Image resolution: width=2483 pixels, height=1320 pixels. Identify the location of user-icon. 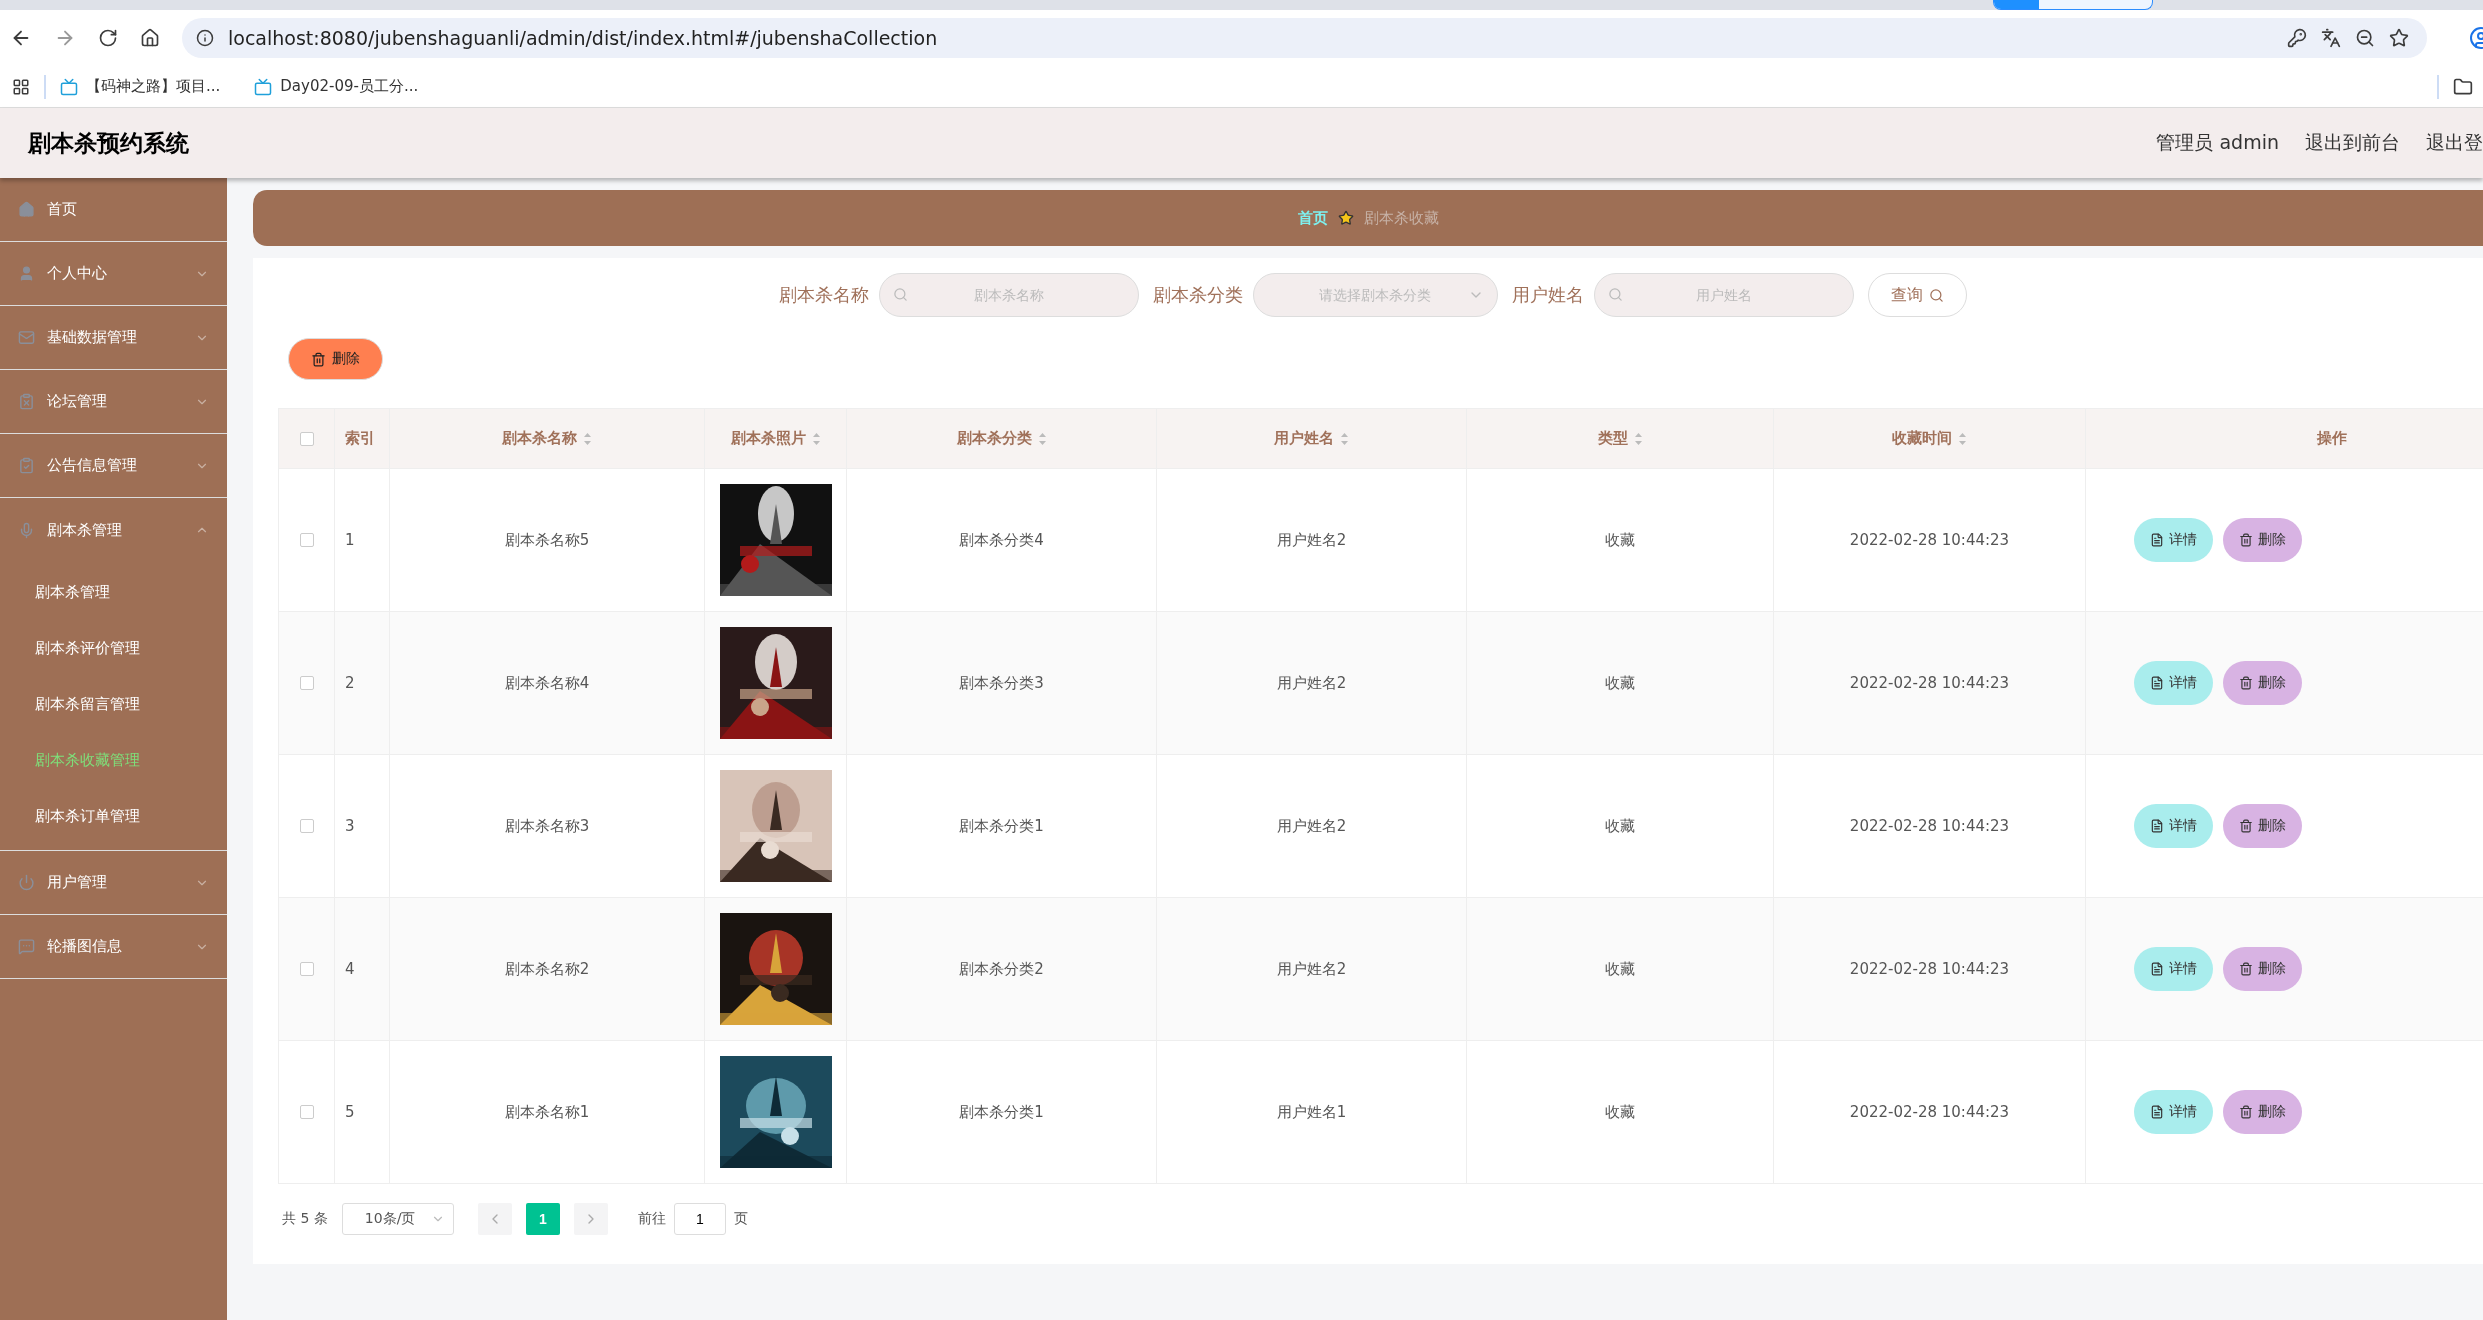
(26, 273).